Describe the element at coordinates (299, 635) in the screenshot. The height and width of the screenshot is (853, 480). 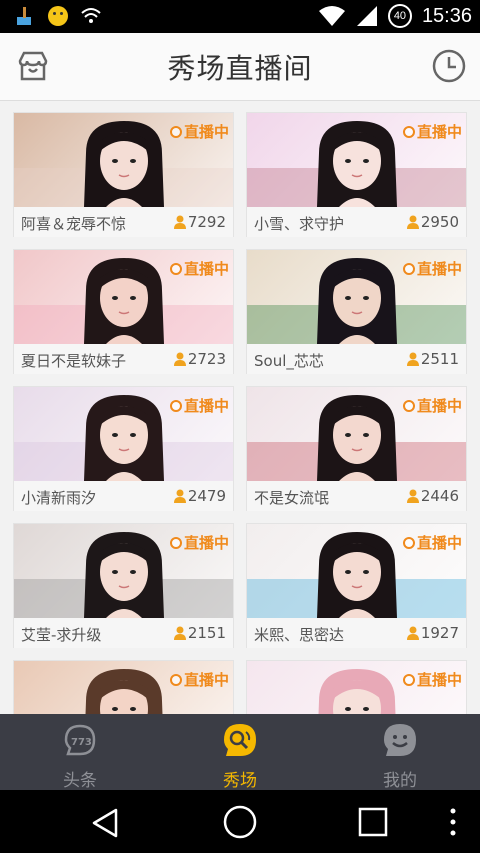
I see `room-name: 米熙、思密达` at that location.